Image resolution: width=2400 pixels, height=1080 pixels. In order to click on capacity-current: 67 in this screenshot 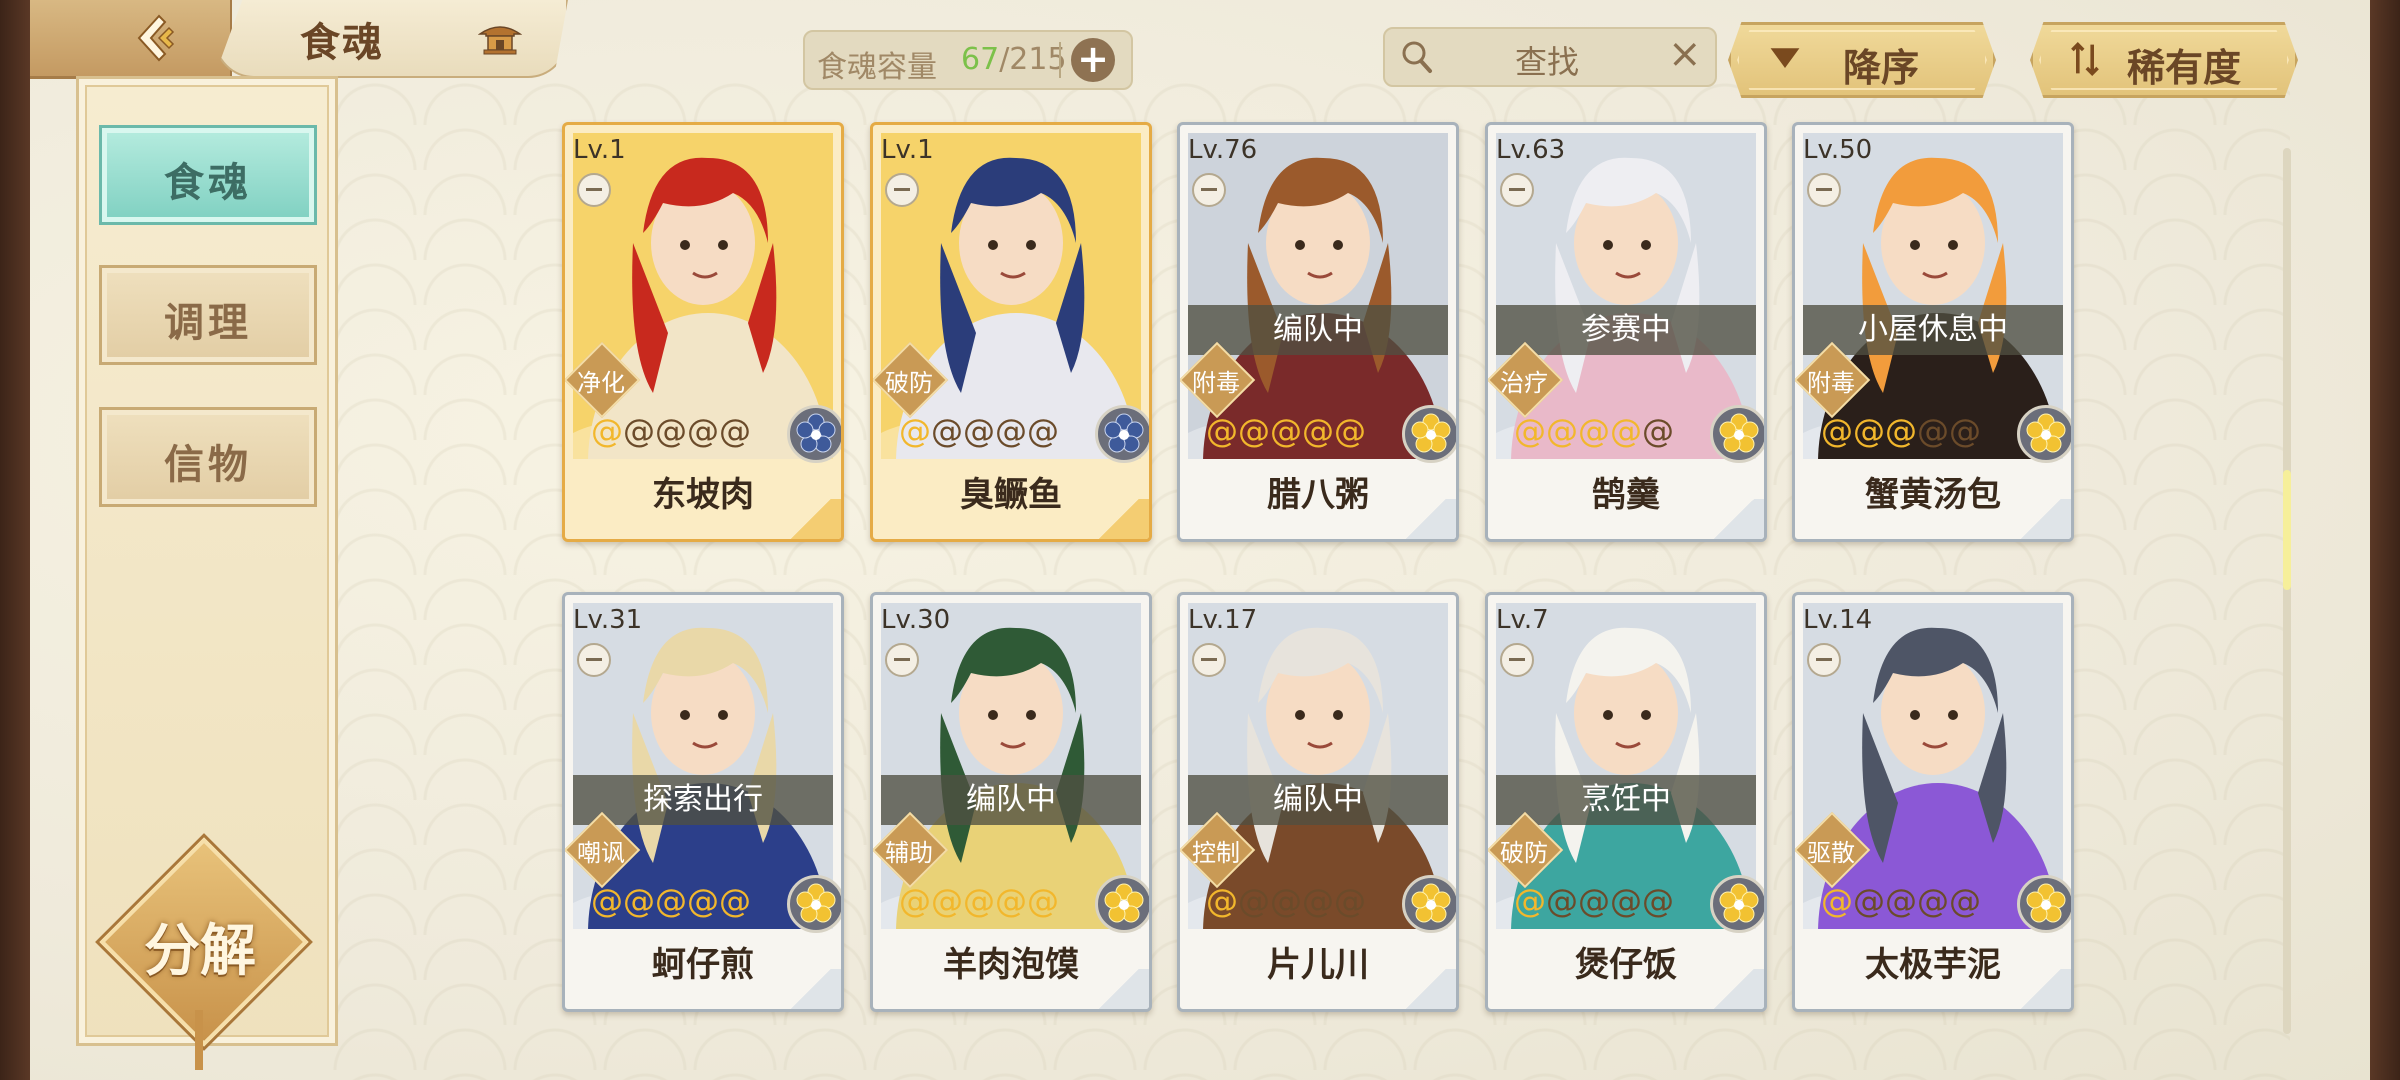, I will do `click(980, 59)`.